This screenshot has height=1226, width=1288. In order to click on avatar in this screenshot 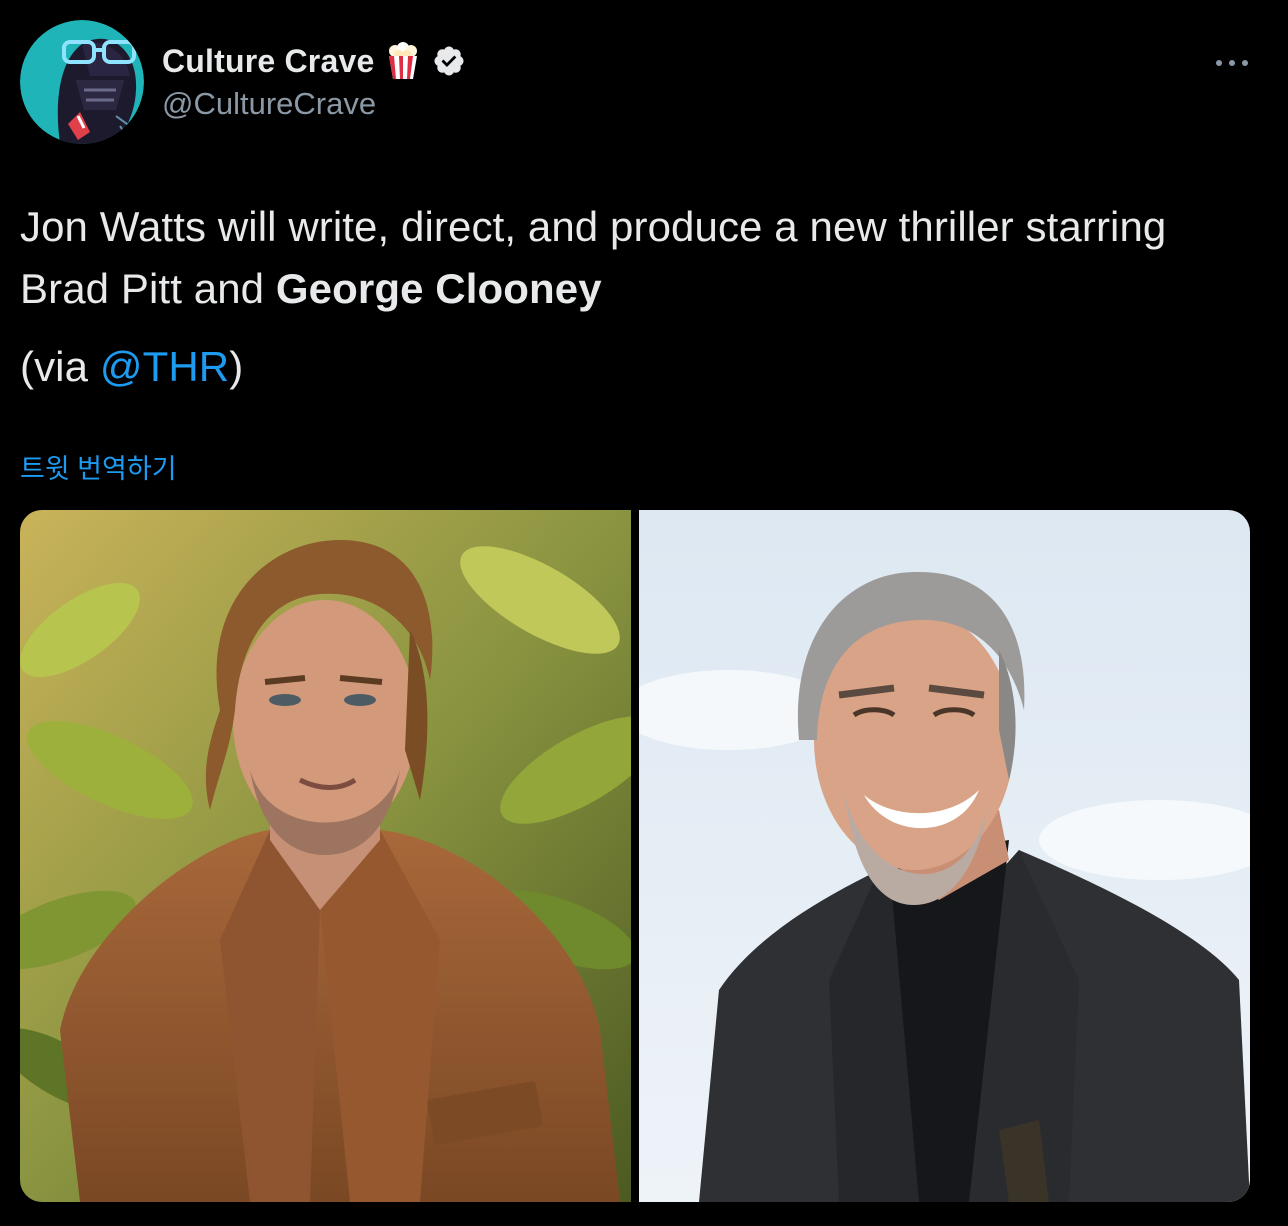, I will do `click(82, 82)`.